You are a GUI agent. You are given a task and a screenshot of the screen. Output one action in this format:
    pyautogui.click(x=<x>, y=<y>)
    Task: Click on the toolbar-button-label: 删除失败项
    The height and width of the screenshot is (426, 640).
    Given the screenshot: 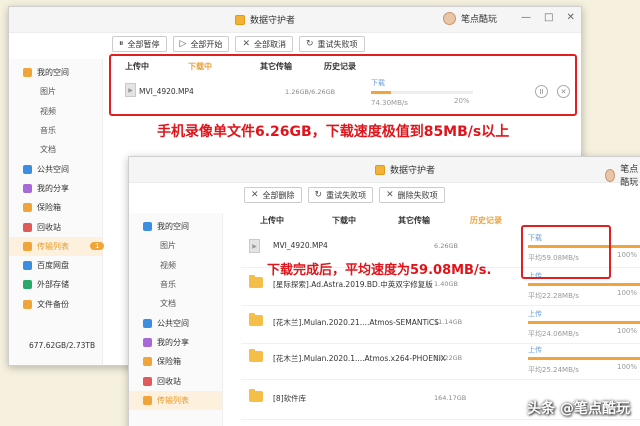 What is the action you would take?
    pyautogui.click(x=417, y=195)
    